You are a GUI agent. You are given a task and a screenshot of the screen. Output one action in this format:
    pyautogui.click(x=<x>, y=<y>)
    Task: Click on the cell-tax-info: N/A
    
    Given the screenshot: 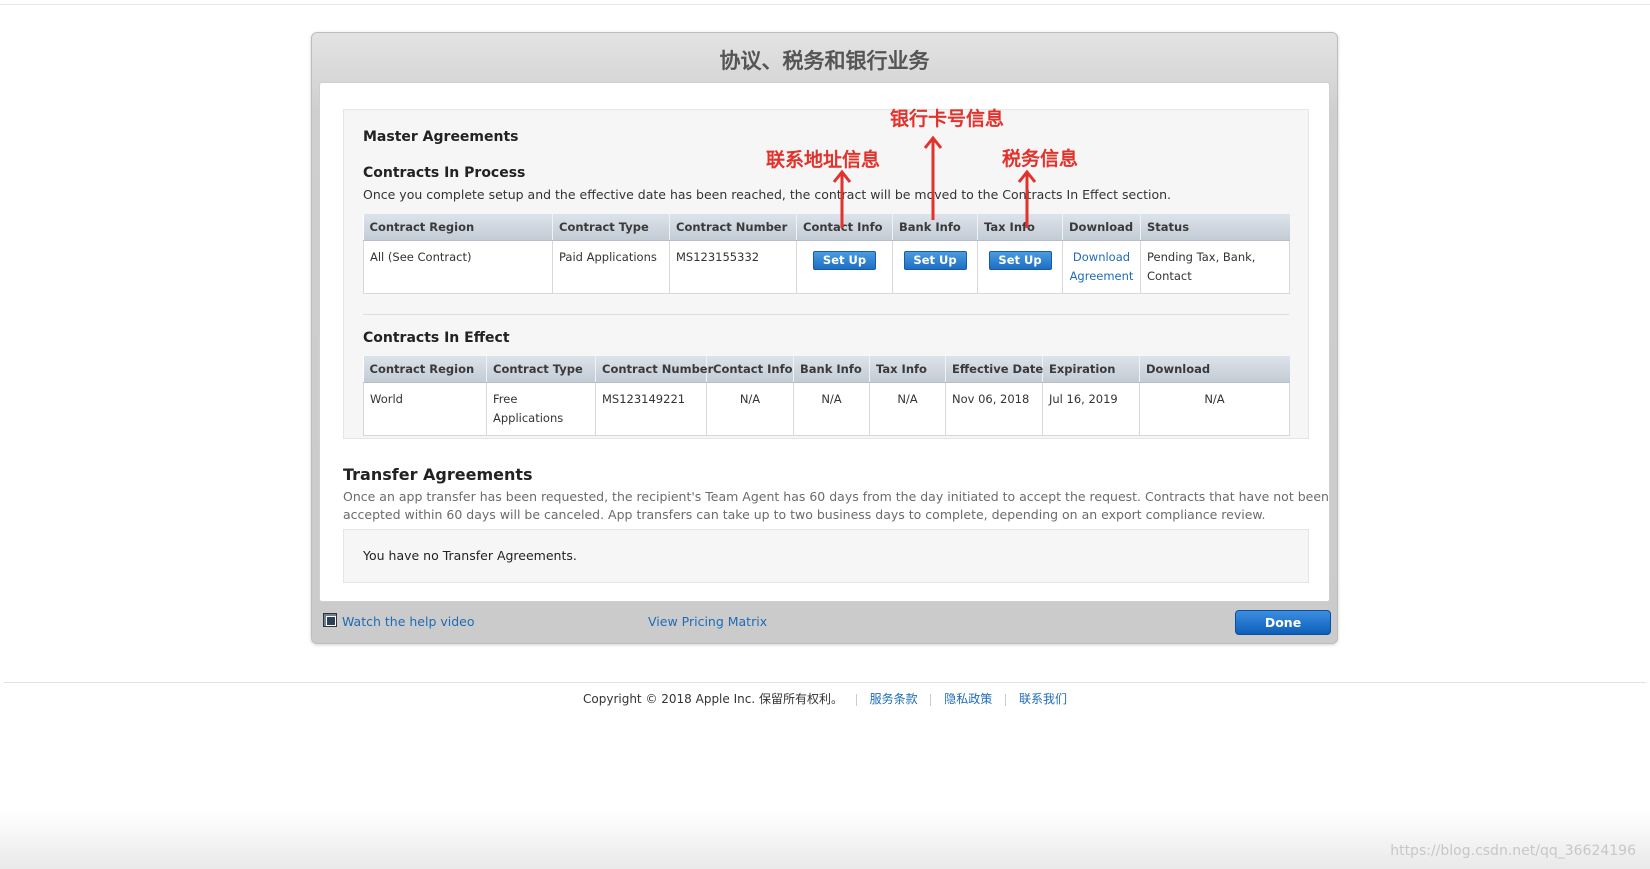 What is the action you would take?
    pyautogui.click(x=907, y=409)
    